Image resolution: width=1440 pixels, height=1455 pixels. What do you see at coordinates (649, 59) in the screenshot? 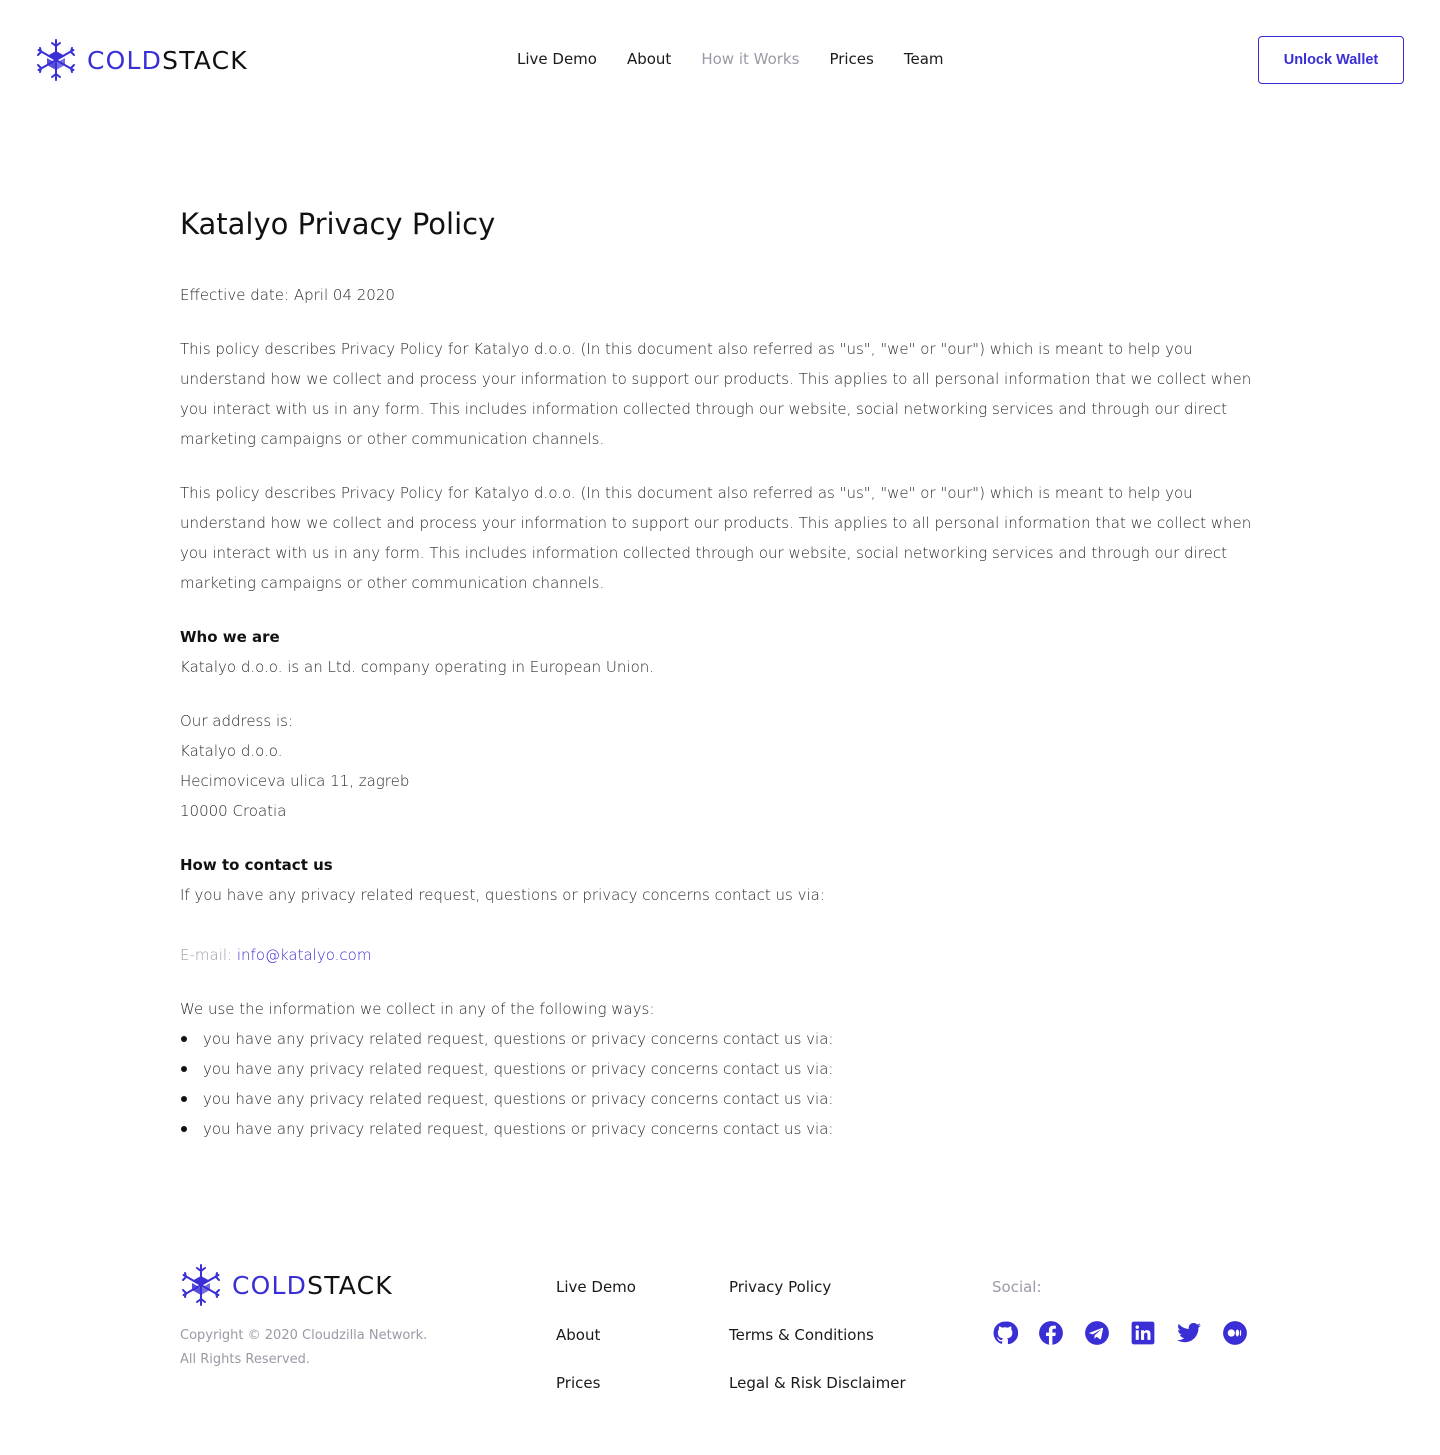
I see `nav-about: About` at bounding box center [649, 59].